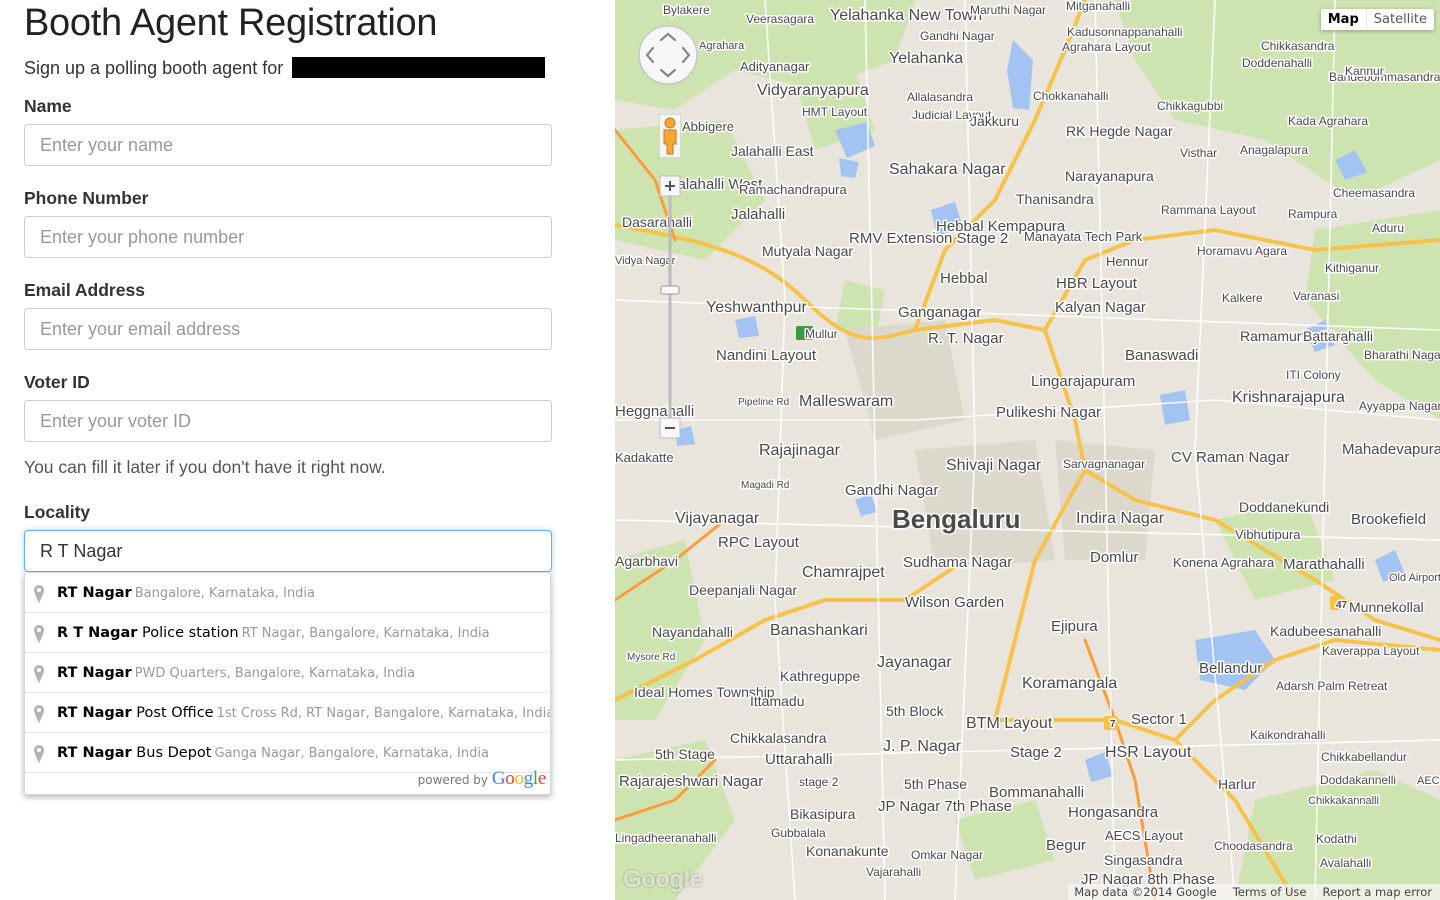 This screenshot has width=1440, height=900. Describe the element at coordinates (691, 781) in the screenshot. I see `map-label: Rajarajeshwari Nagar` at that location.